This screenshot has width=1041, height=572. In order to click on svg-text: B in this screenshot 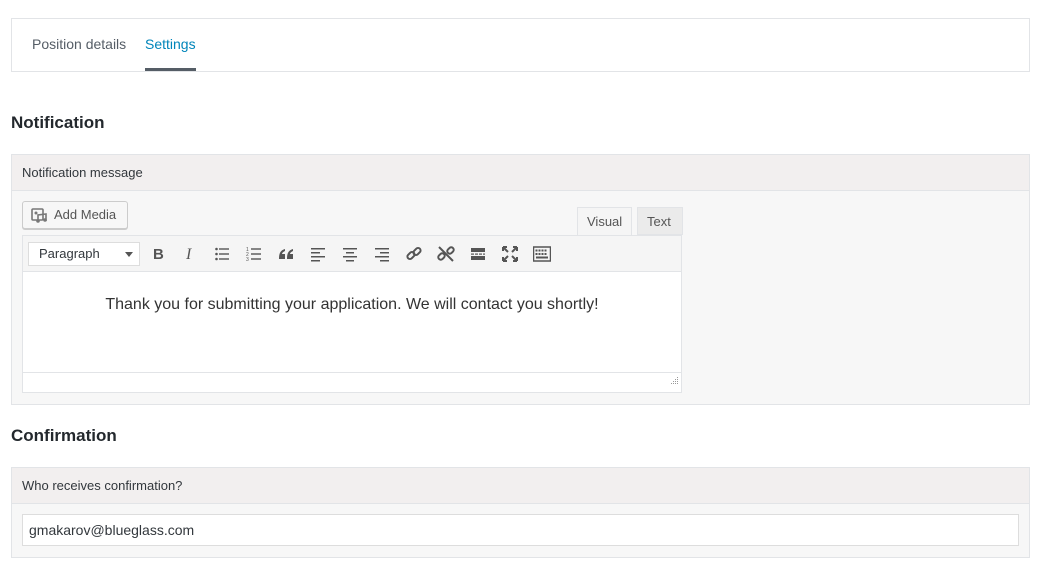, I will do `click(158, 254)`.